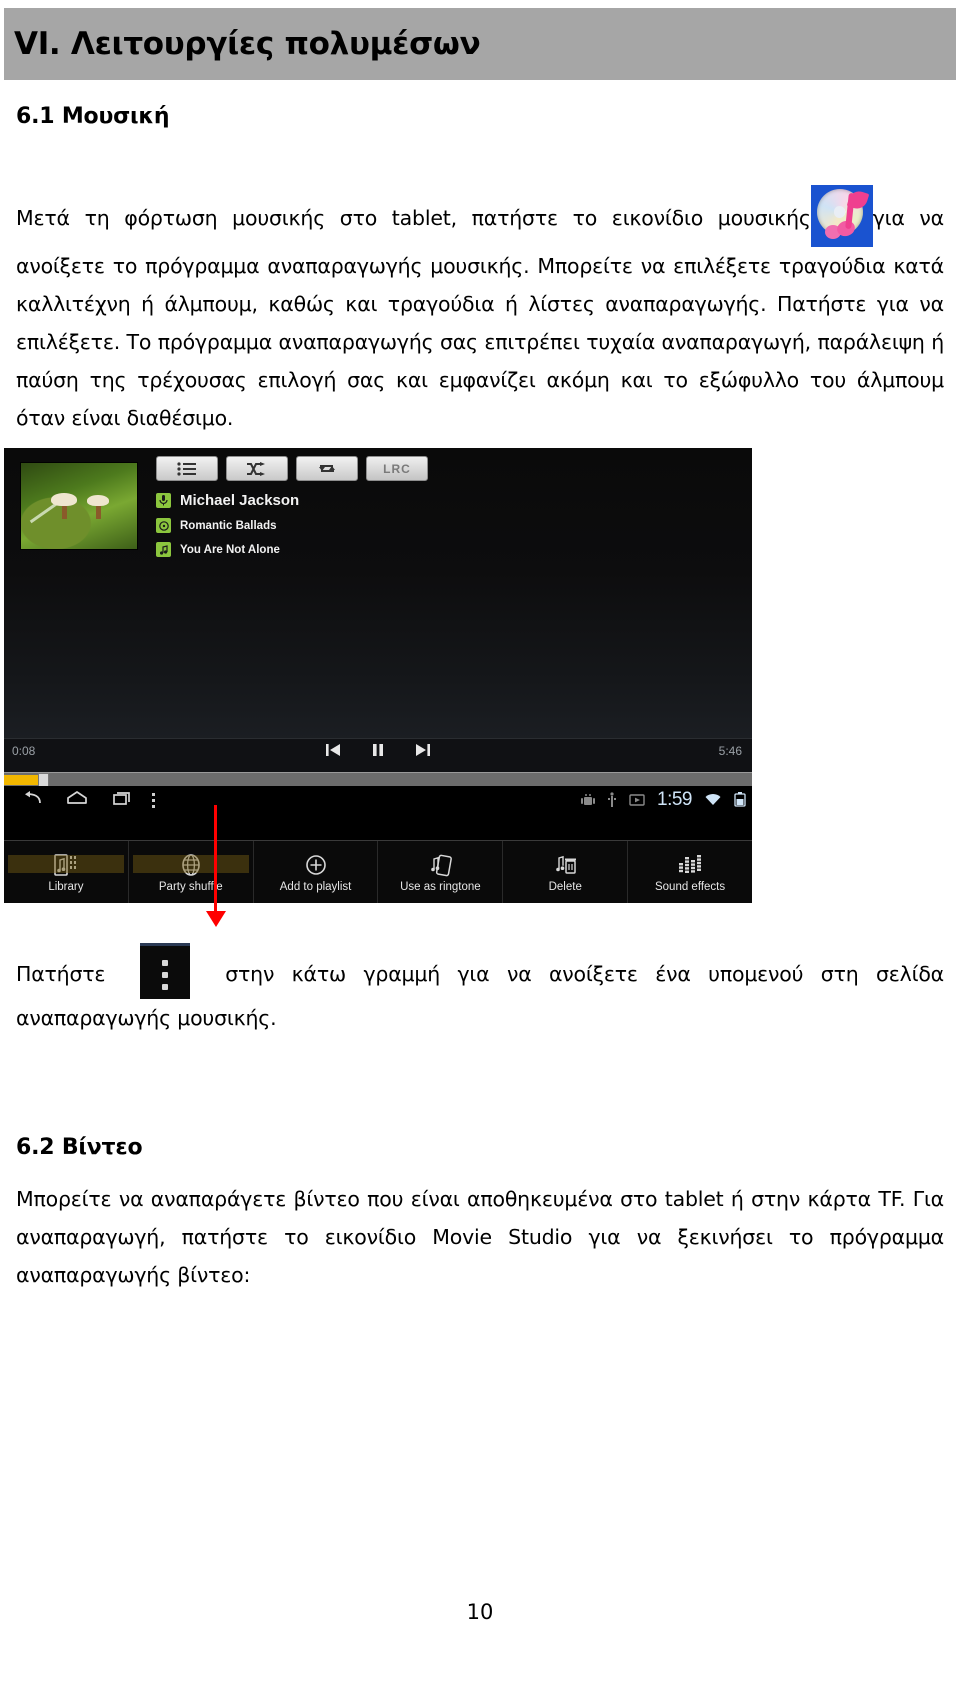  What do you see at coordinates (79, 506) in the screenshot?
I see `album-art-thumbnail` at bounding box center [79, 506].